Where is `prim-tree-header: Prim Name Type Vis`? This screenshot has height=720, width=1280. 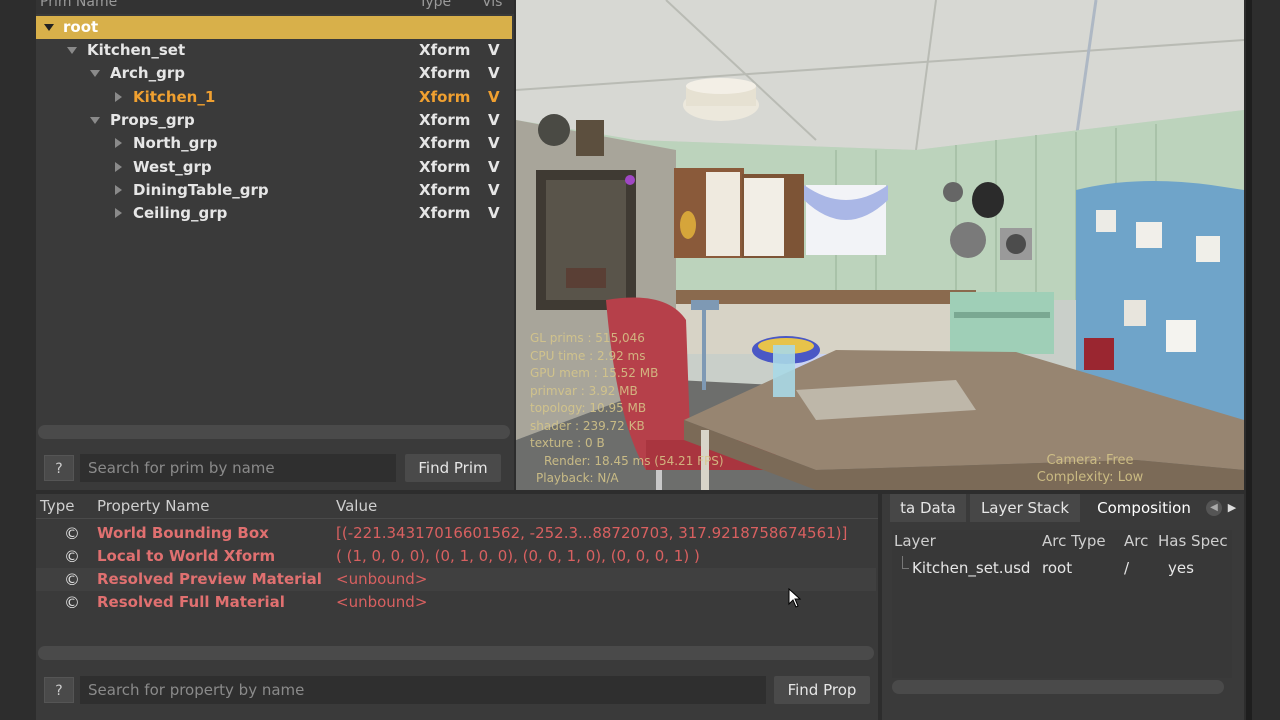
prim-tree-header: Prim Name Type Vis is located at coordinates (275, 7).